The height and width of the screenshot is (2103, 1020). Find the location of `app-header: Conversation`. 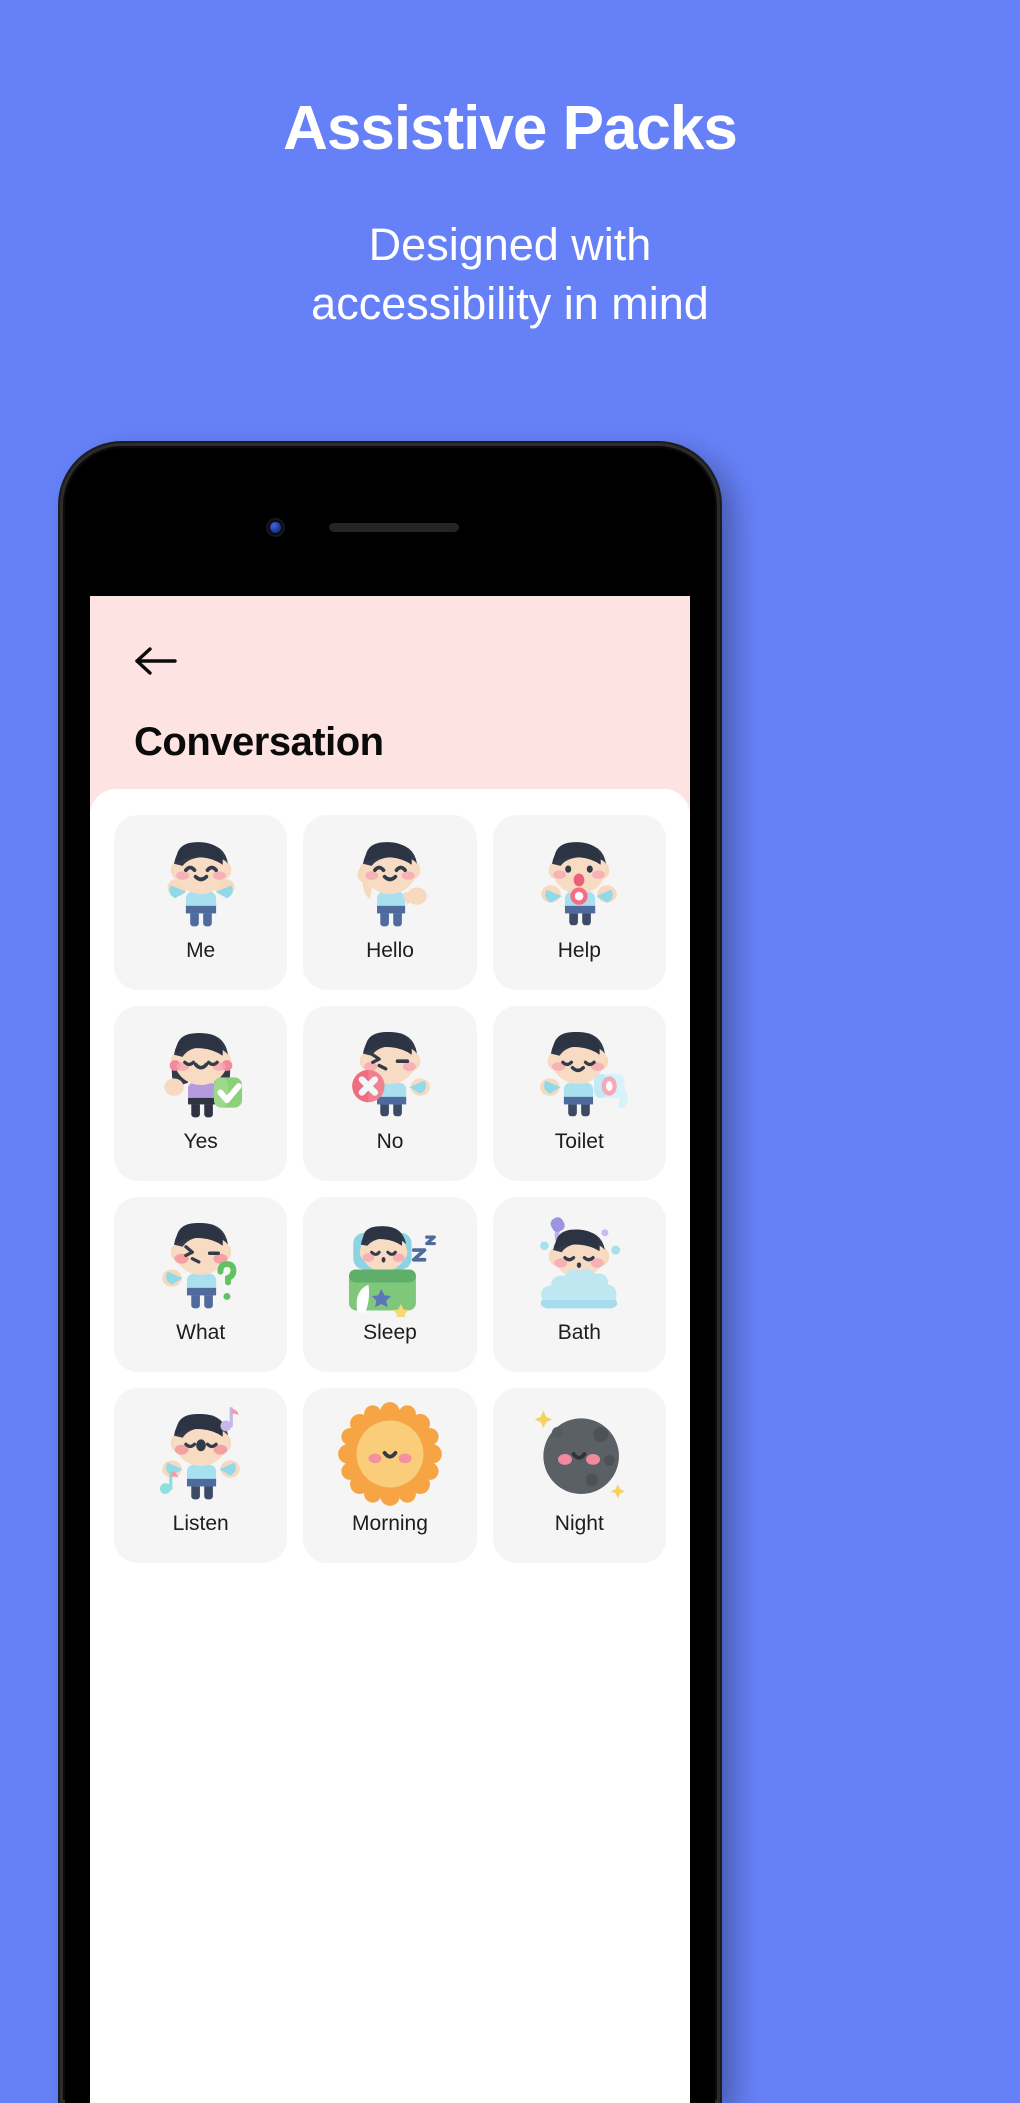

app-header: Conversation is located at coordinates (390, 703).